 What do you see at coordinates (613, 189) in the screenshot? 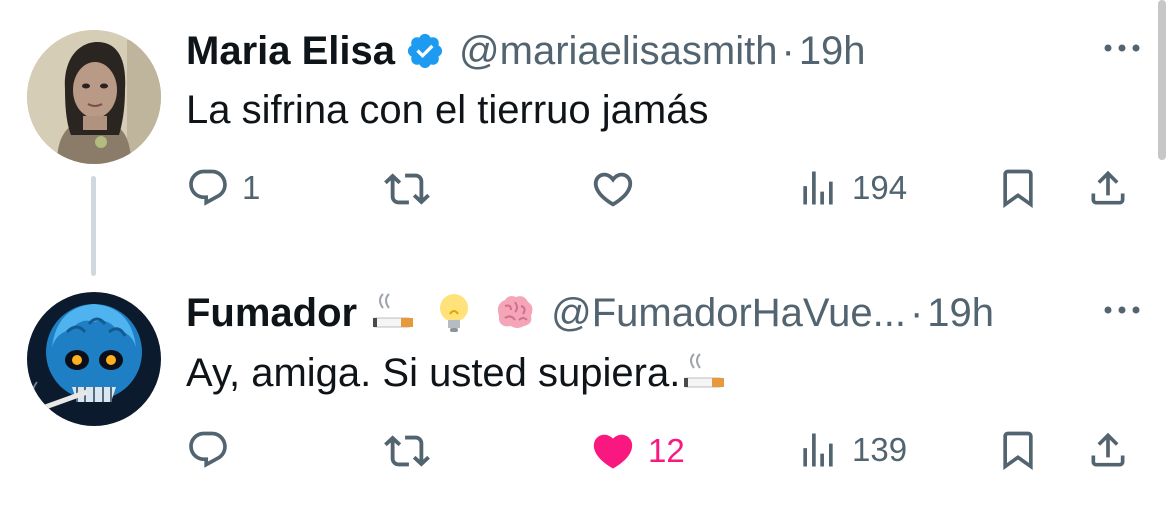
I see `heart-outline-icon` at bounding box center [613, 189].